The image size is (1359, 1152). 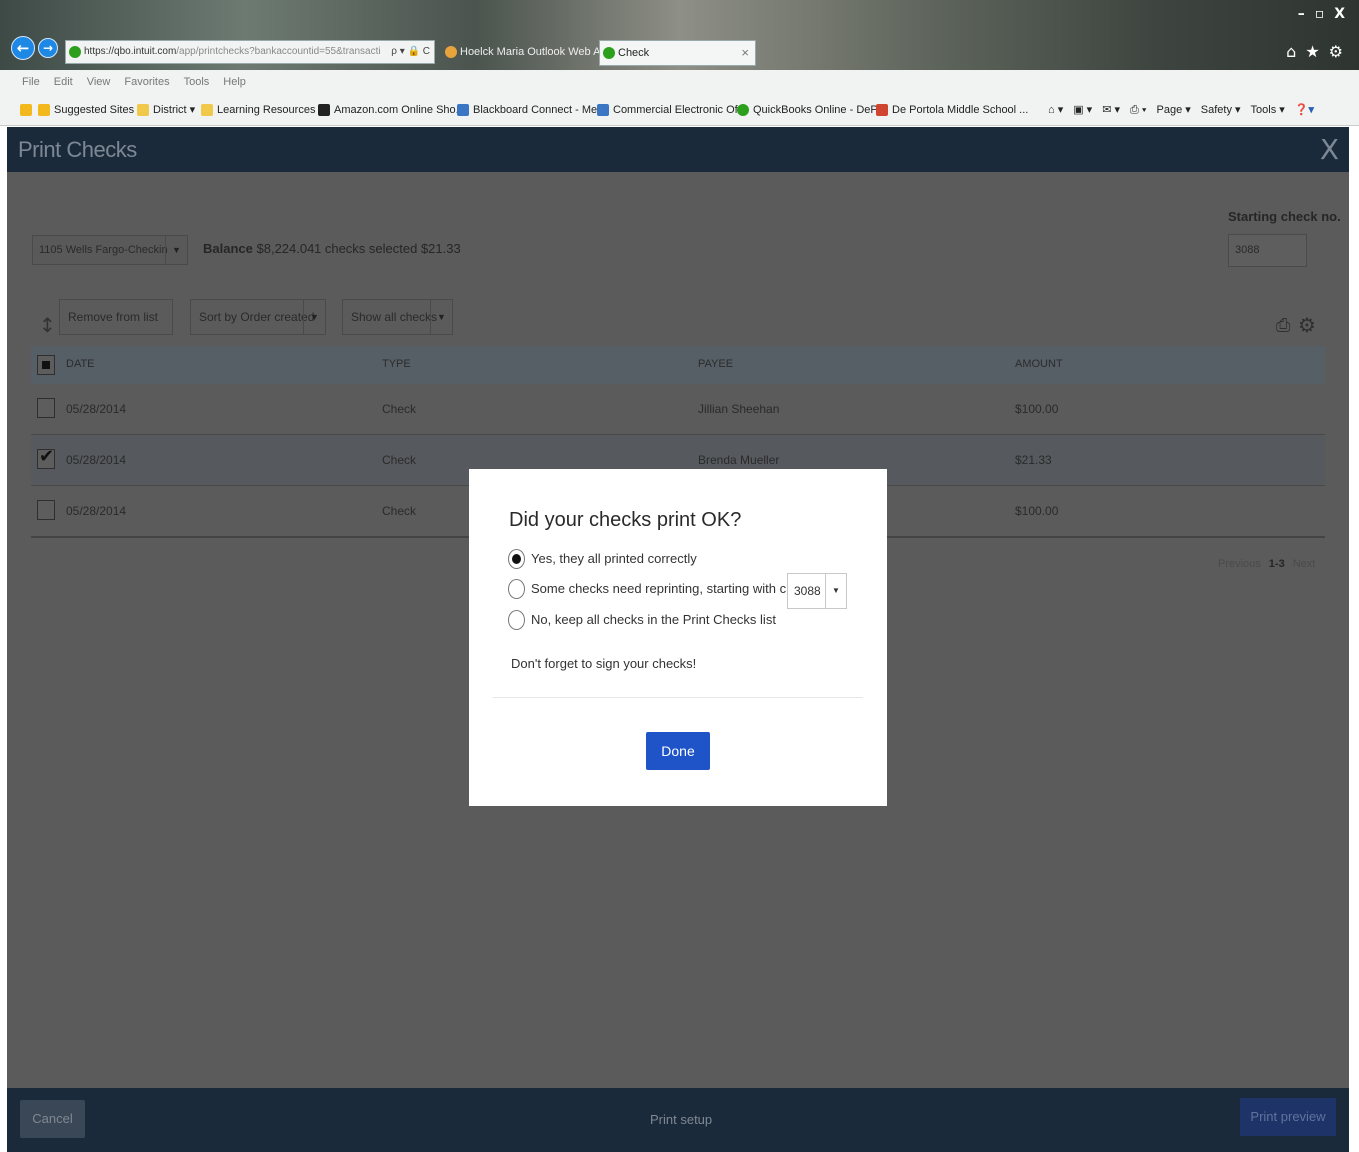 I want to click on column-type: TYPE, so click(x=396, y=364).